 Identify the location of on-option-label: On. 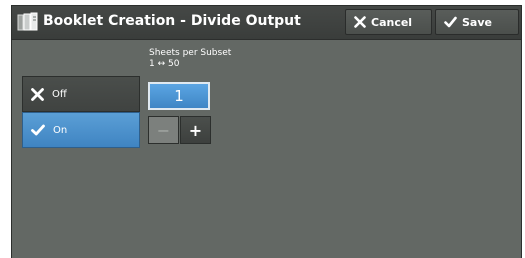
(60, 130).